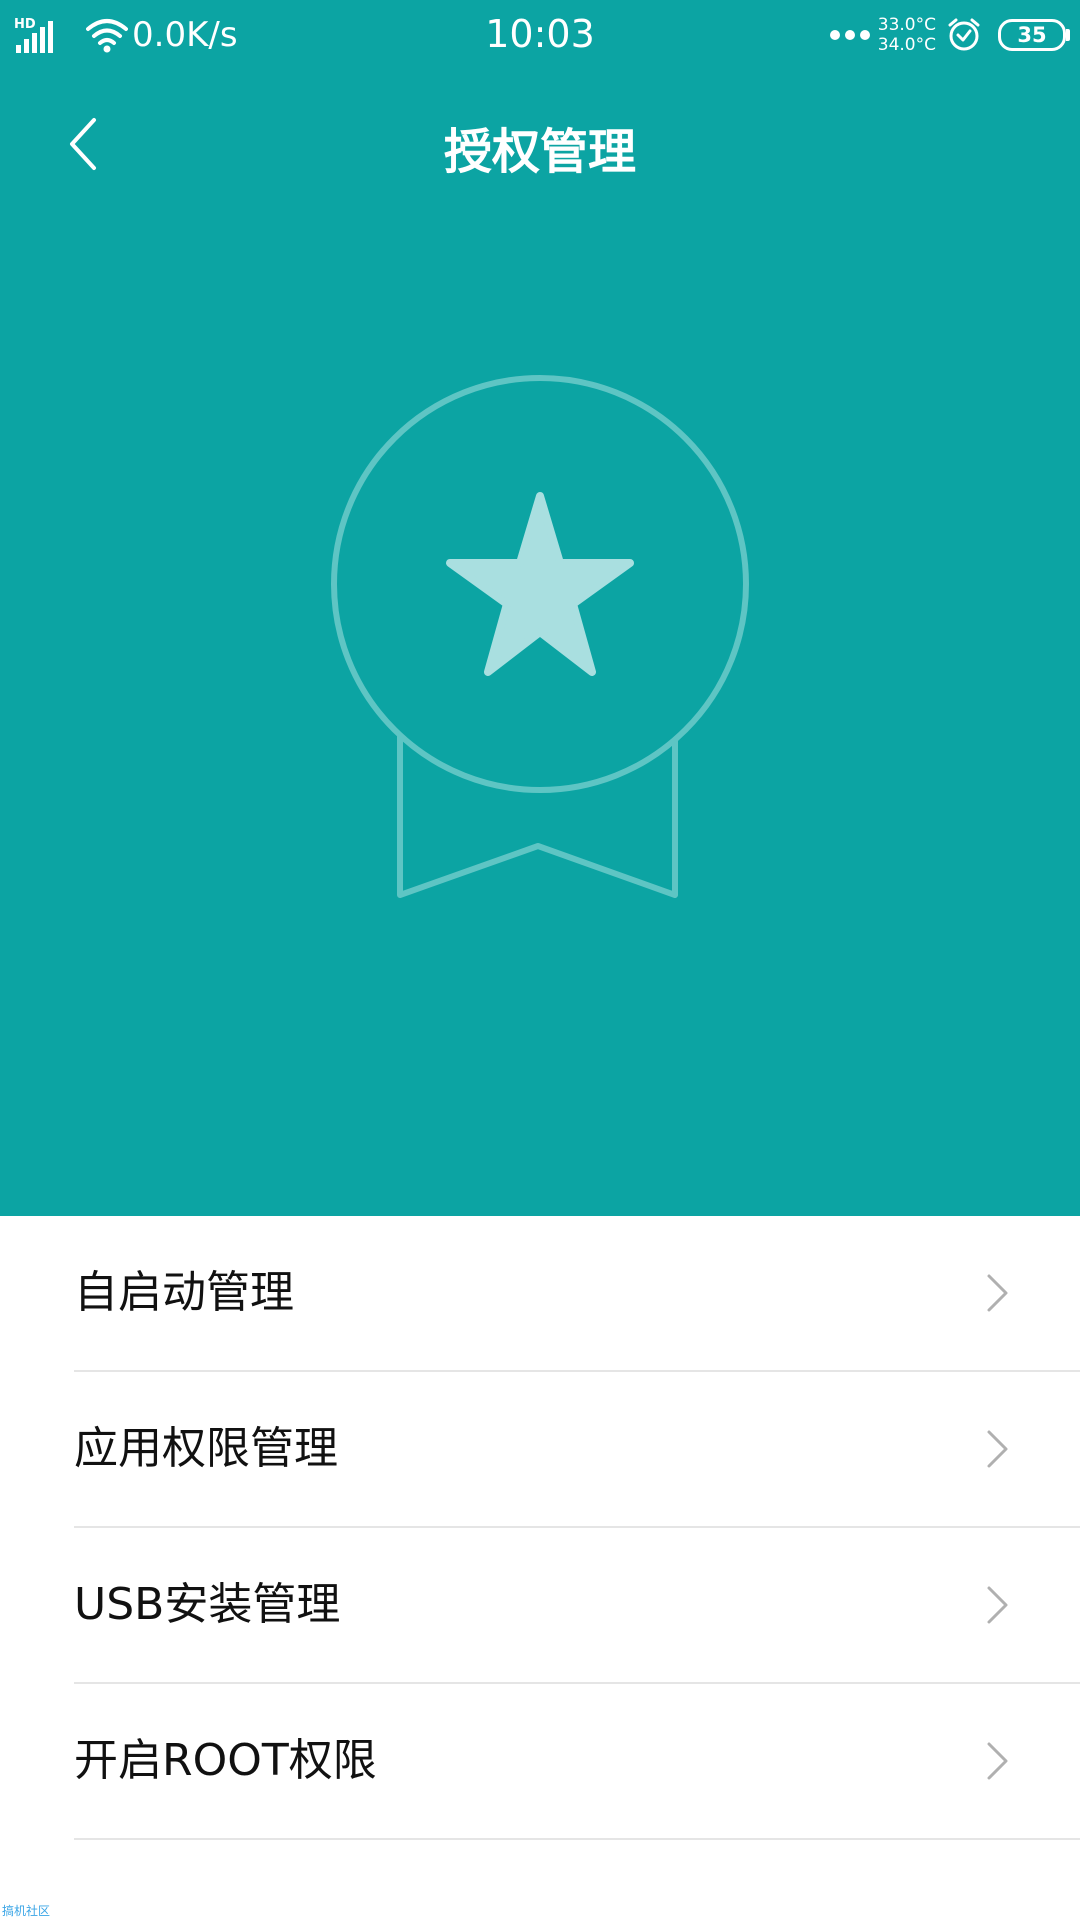 Image resolution: width=1080 pixels, height=1920 pixels. I want to click on battery-level: 35, so click(1032, 35).